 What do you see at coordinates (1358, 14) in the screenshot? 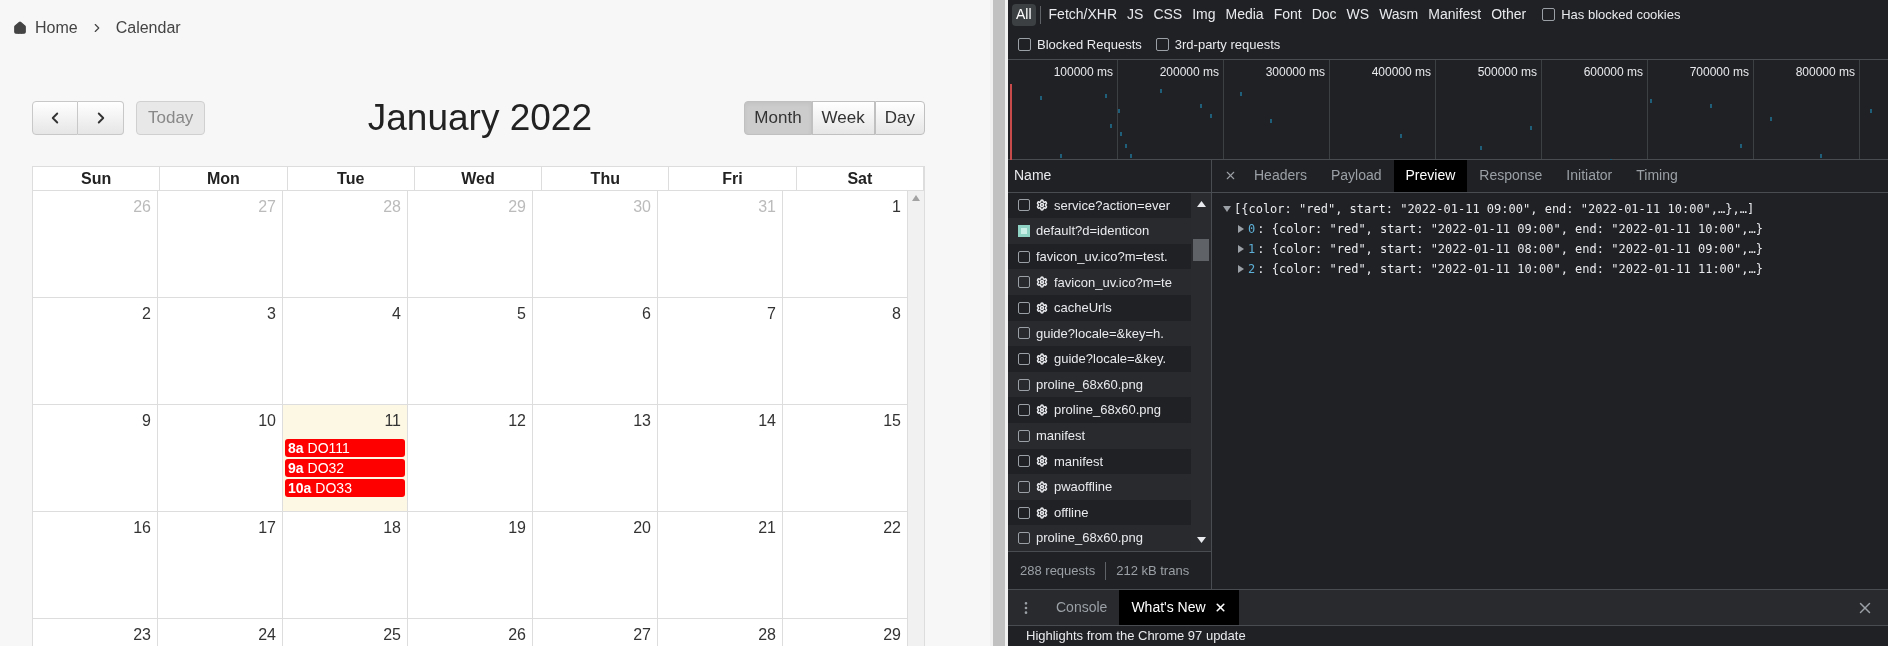
I see `filter-button: WS` at bounding box center [1358, 14].